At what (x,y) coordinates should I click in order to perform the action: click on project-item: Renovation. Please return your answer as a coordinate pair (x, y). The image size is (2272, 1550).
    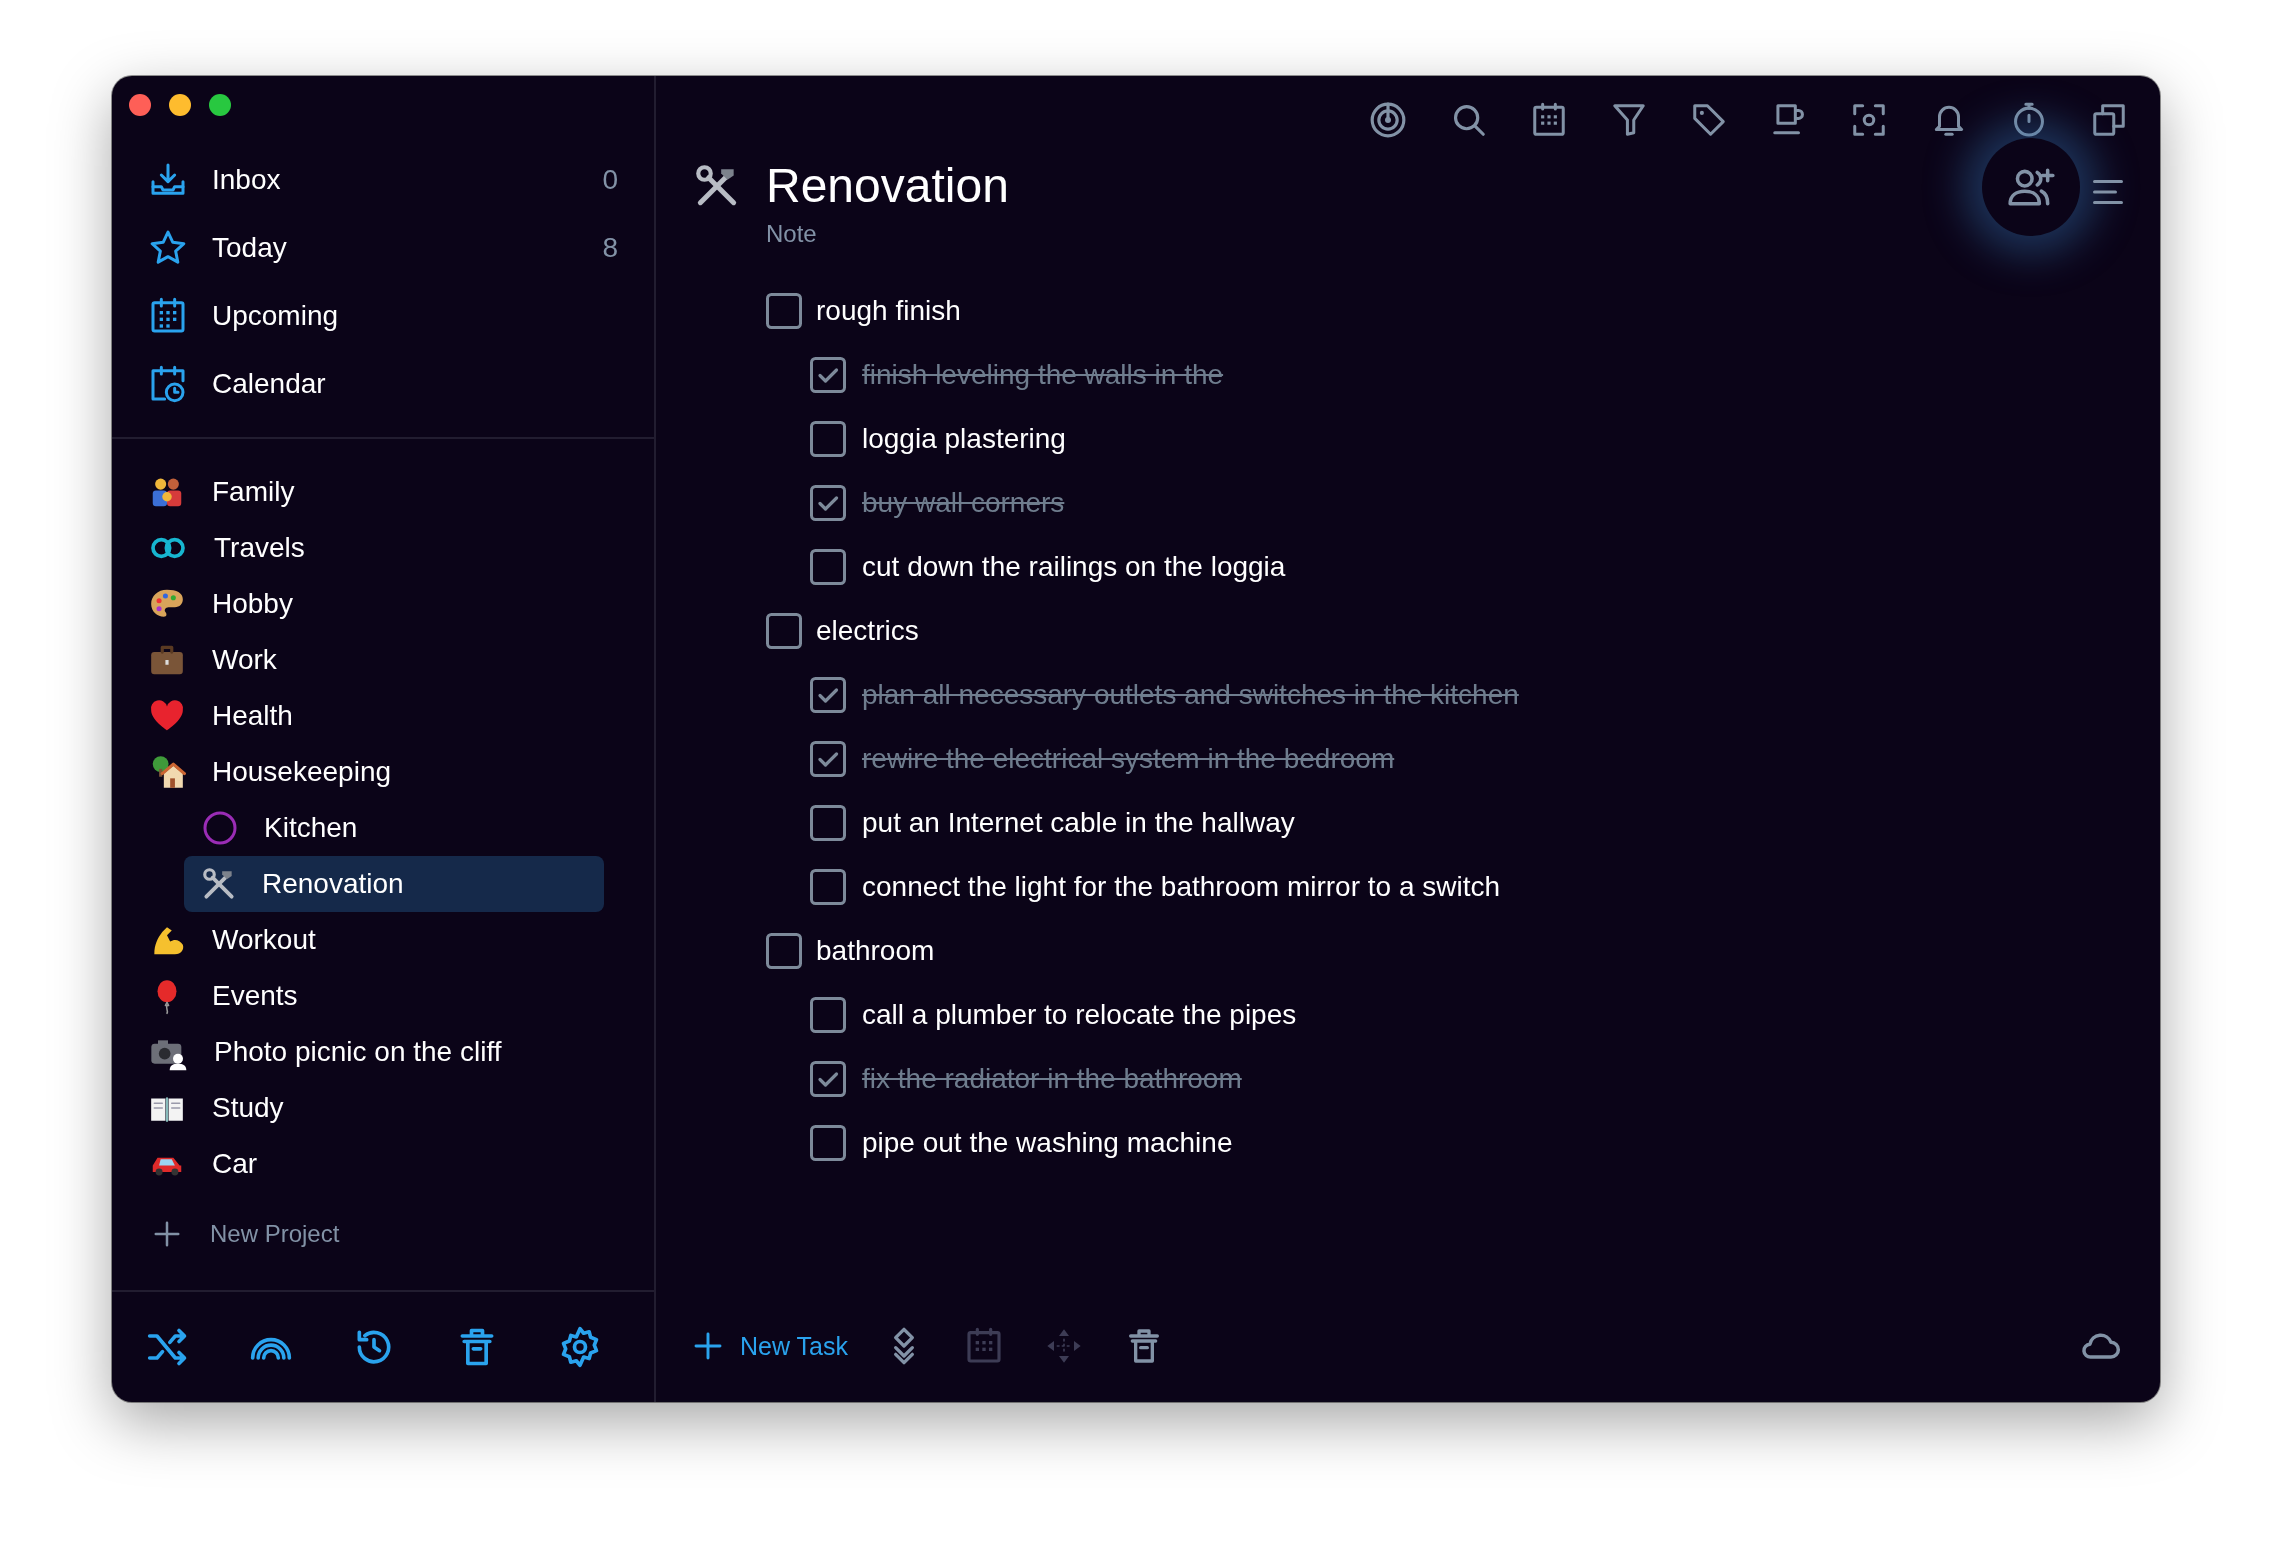
    Looking at the image, I should click on (394, 884).